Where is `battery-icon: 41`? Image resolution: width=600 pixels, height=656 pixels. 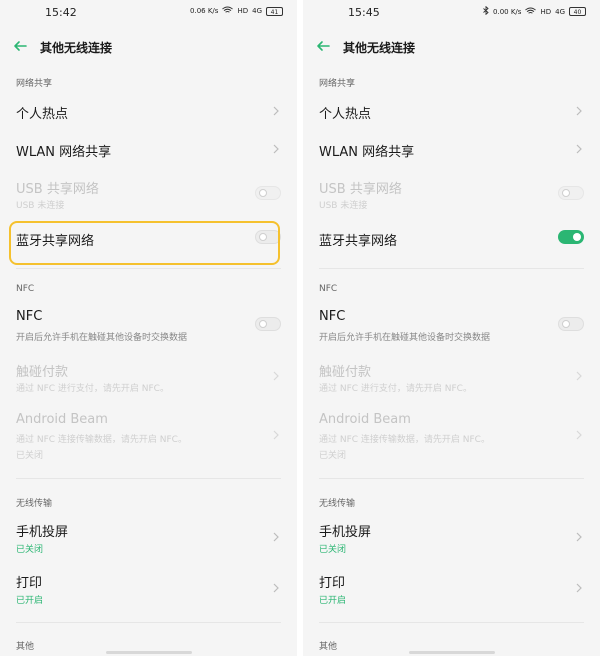 battery-icon: 41 is located at coordinates (274, 11).